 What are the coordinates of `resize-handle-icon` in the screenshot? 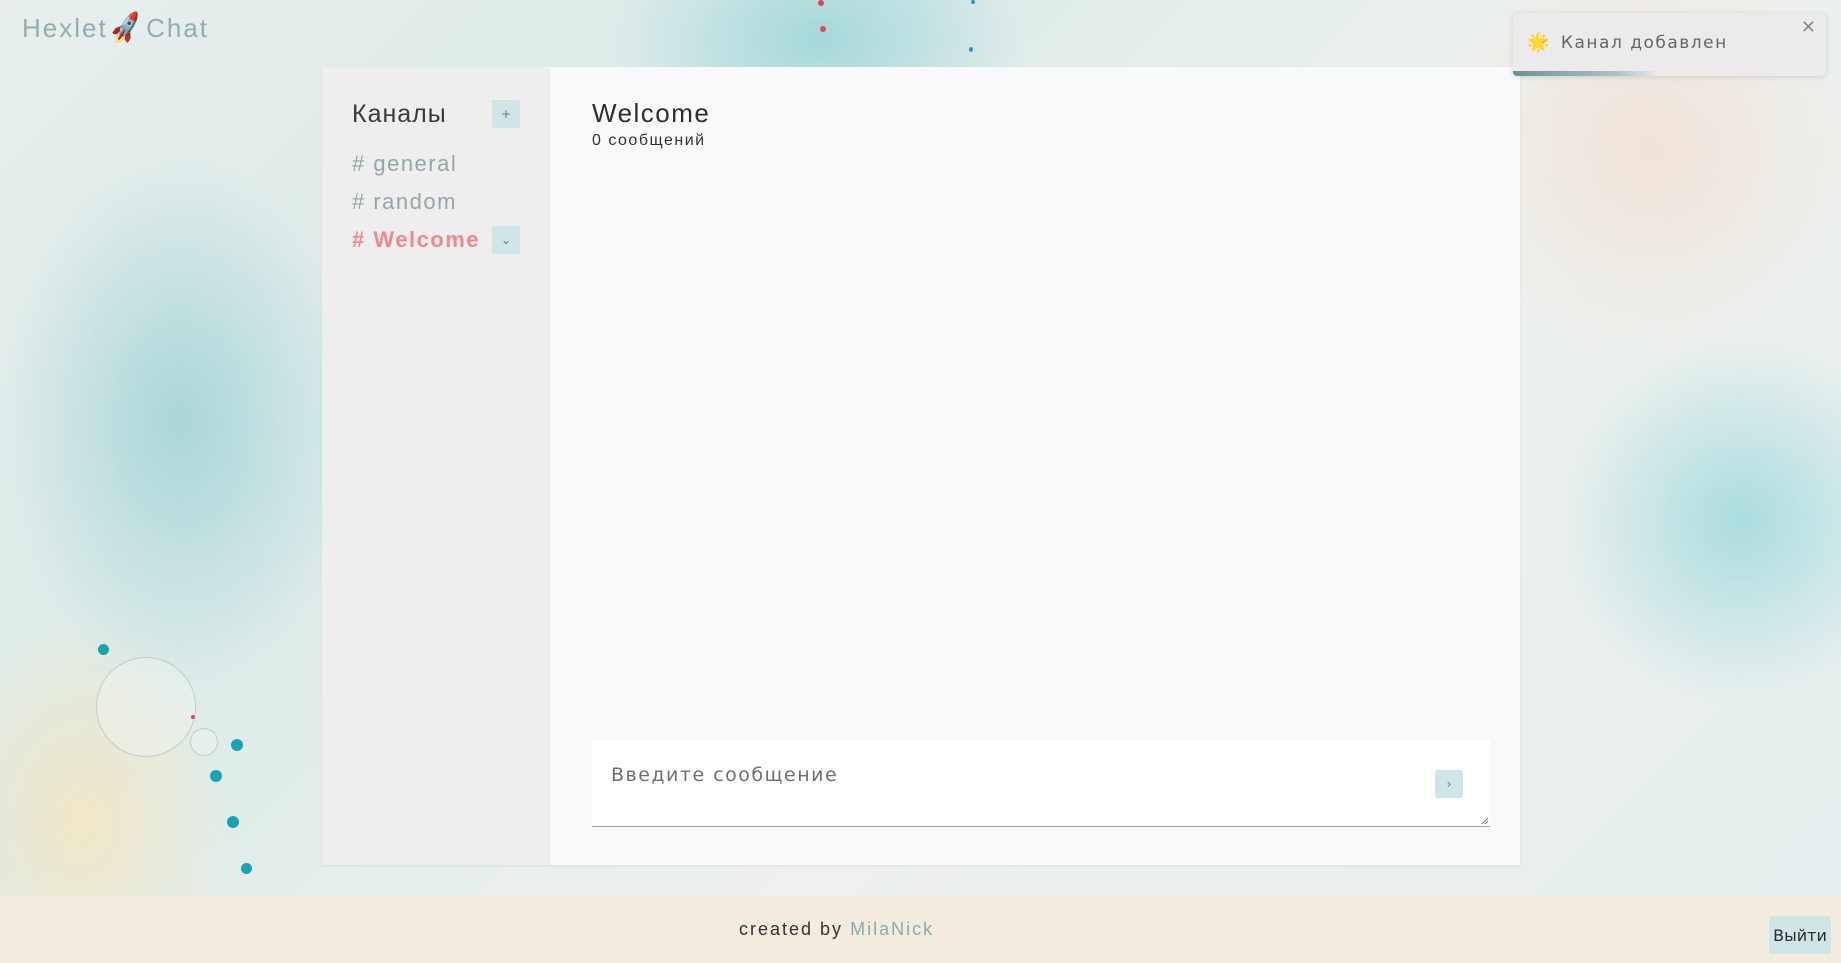 It's located at (1485, 821).